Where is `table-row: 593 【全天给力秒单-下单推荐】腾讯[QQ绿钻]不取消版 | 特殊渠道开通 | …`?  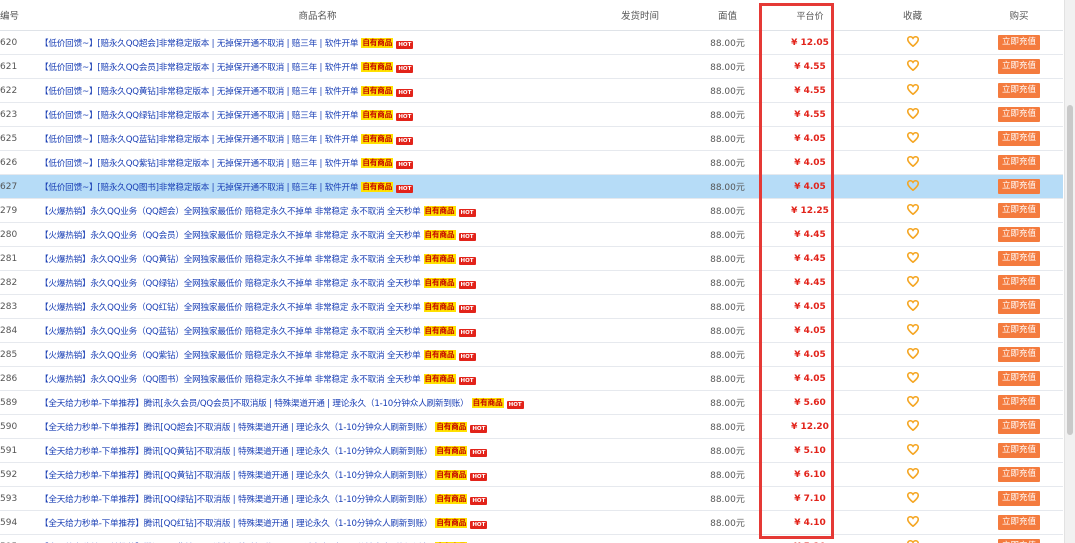 table-row: 593 【全天给力秒单-下单推荐】腾讯[QQ绿钻]不取消版 | 特殊渠道开通 | … is located at coordinates (531, 498).